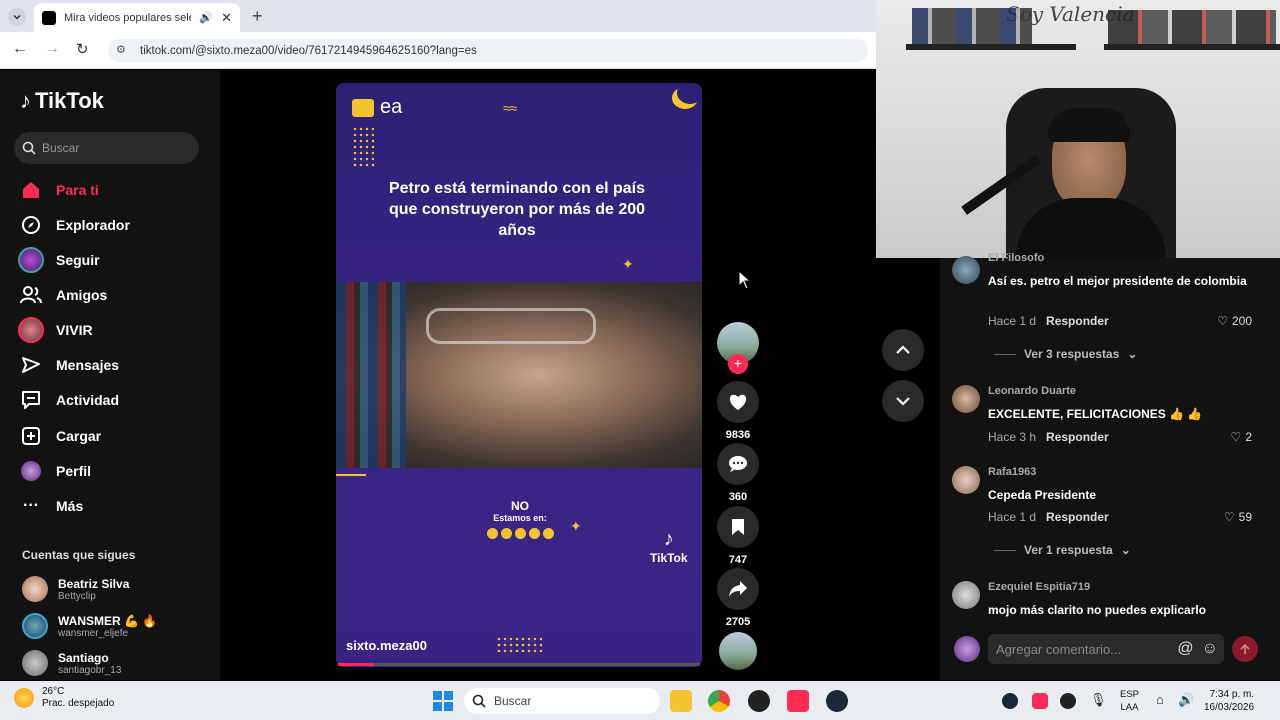 This screenshot has height=720, width=1280. I want to click on save-button: 747, so click(738, 536).